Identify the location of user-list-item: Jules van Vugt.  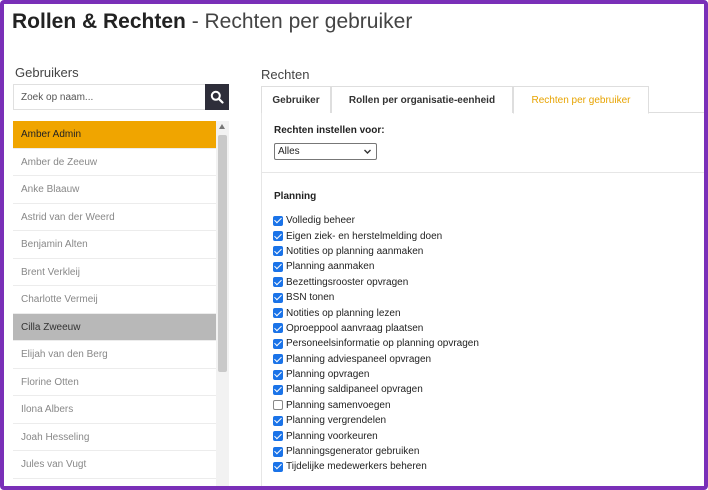
(114, 465).